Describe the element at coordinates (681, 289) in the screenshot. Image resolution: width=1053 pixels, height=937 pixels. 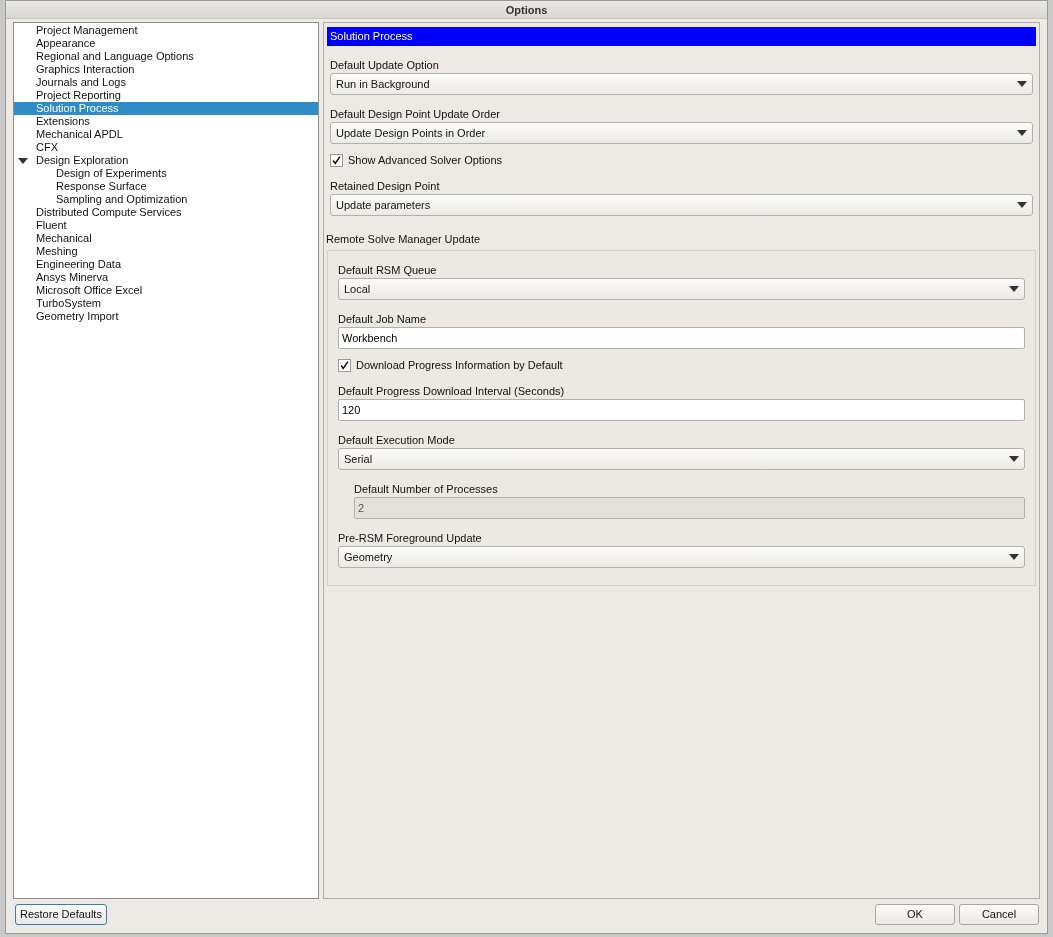
I see `dropdown: Local` at that location.